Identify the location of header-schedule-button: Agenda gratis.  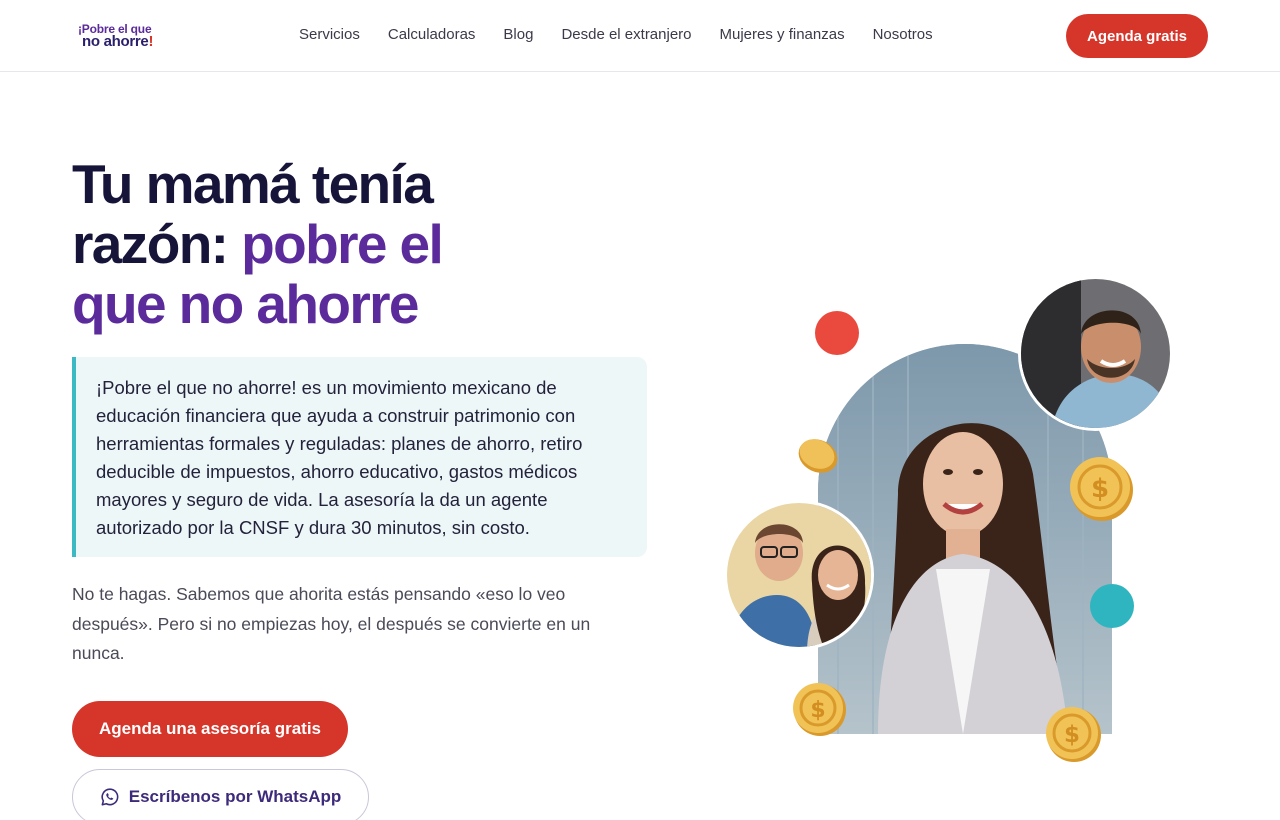
(1137, 36).